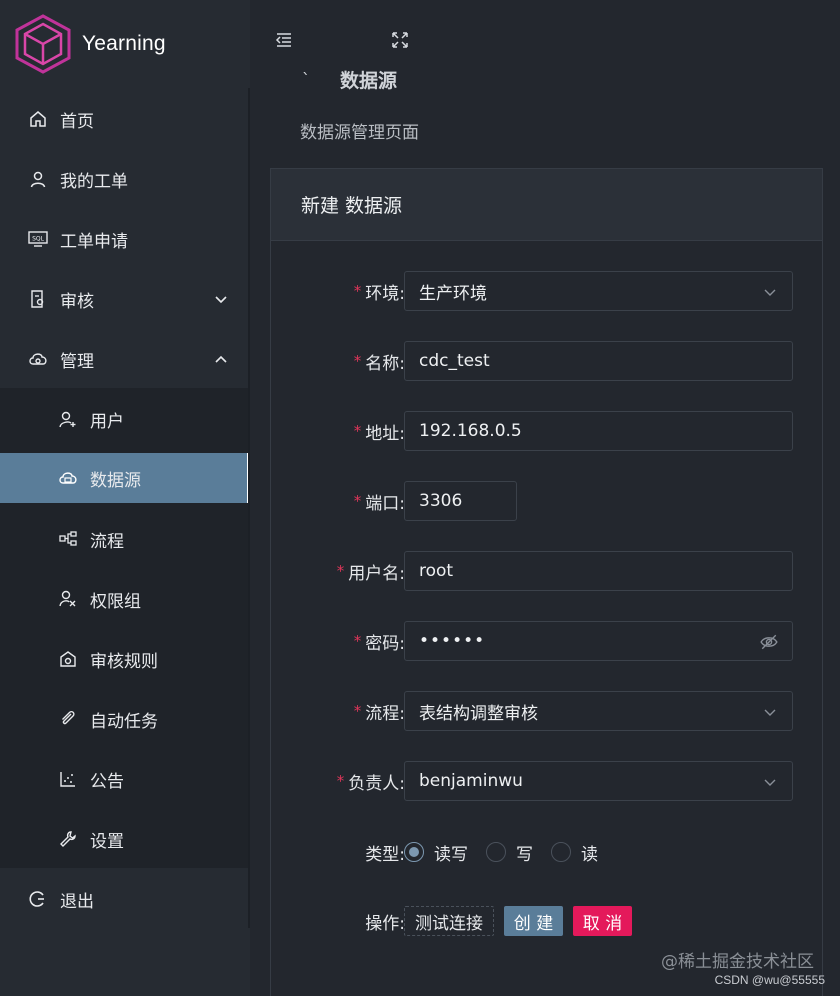 Image resolution: width=840 pixels, height=996 pixels. What do you see at coordinates (385, 503) in the screenshot?
I see `port-label-text: 端口:` at bounding box center [385, 503].